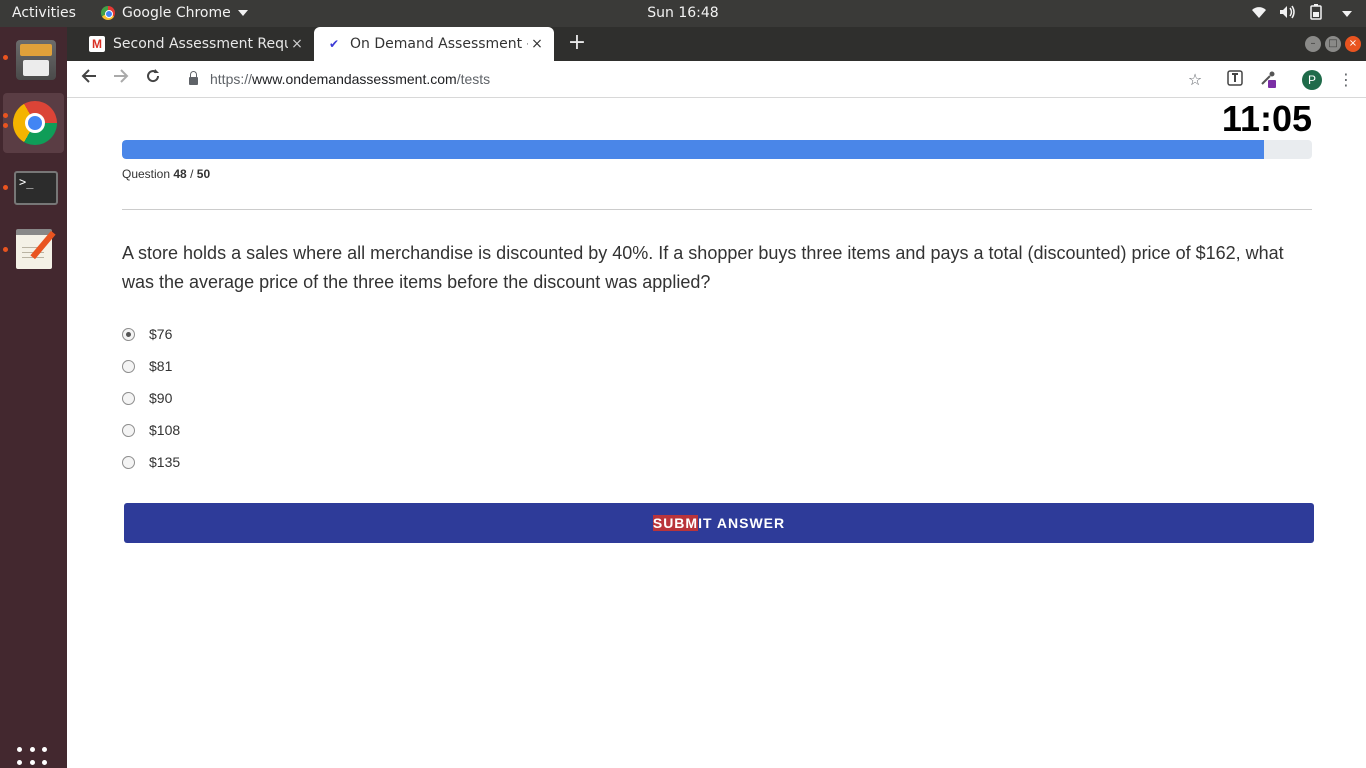 Image resolution: width=1366 pixels, height=768 pixels. I want to click on answer-option: $135, so click(151, 462).